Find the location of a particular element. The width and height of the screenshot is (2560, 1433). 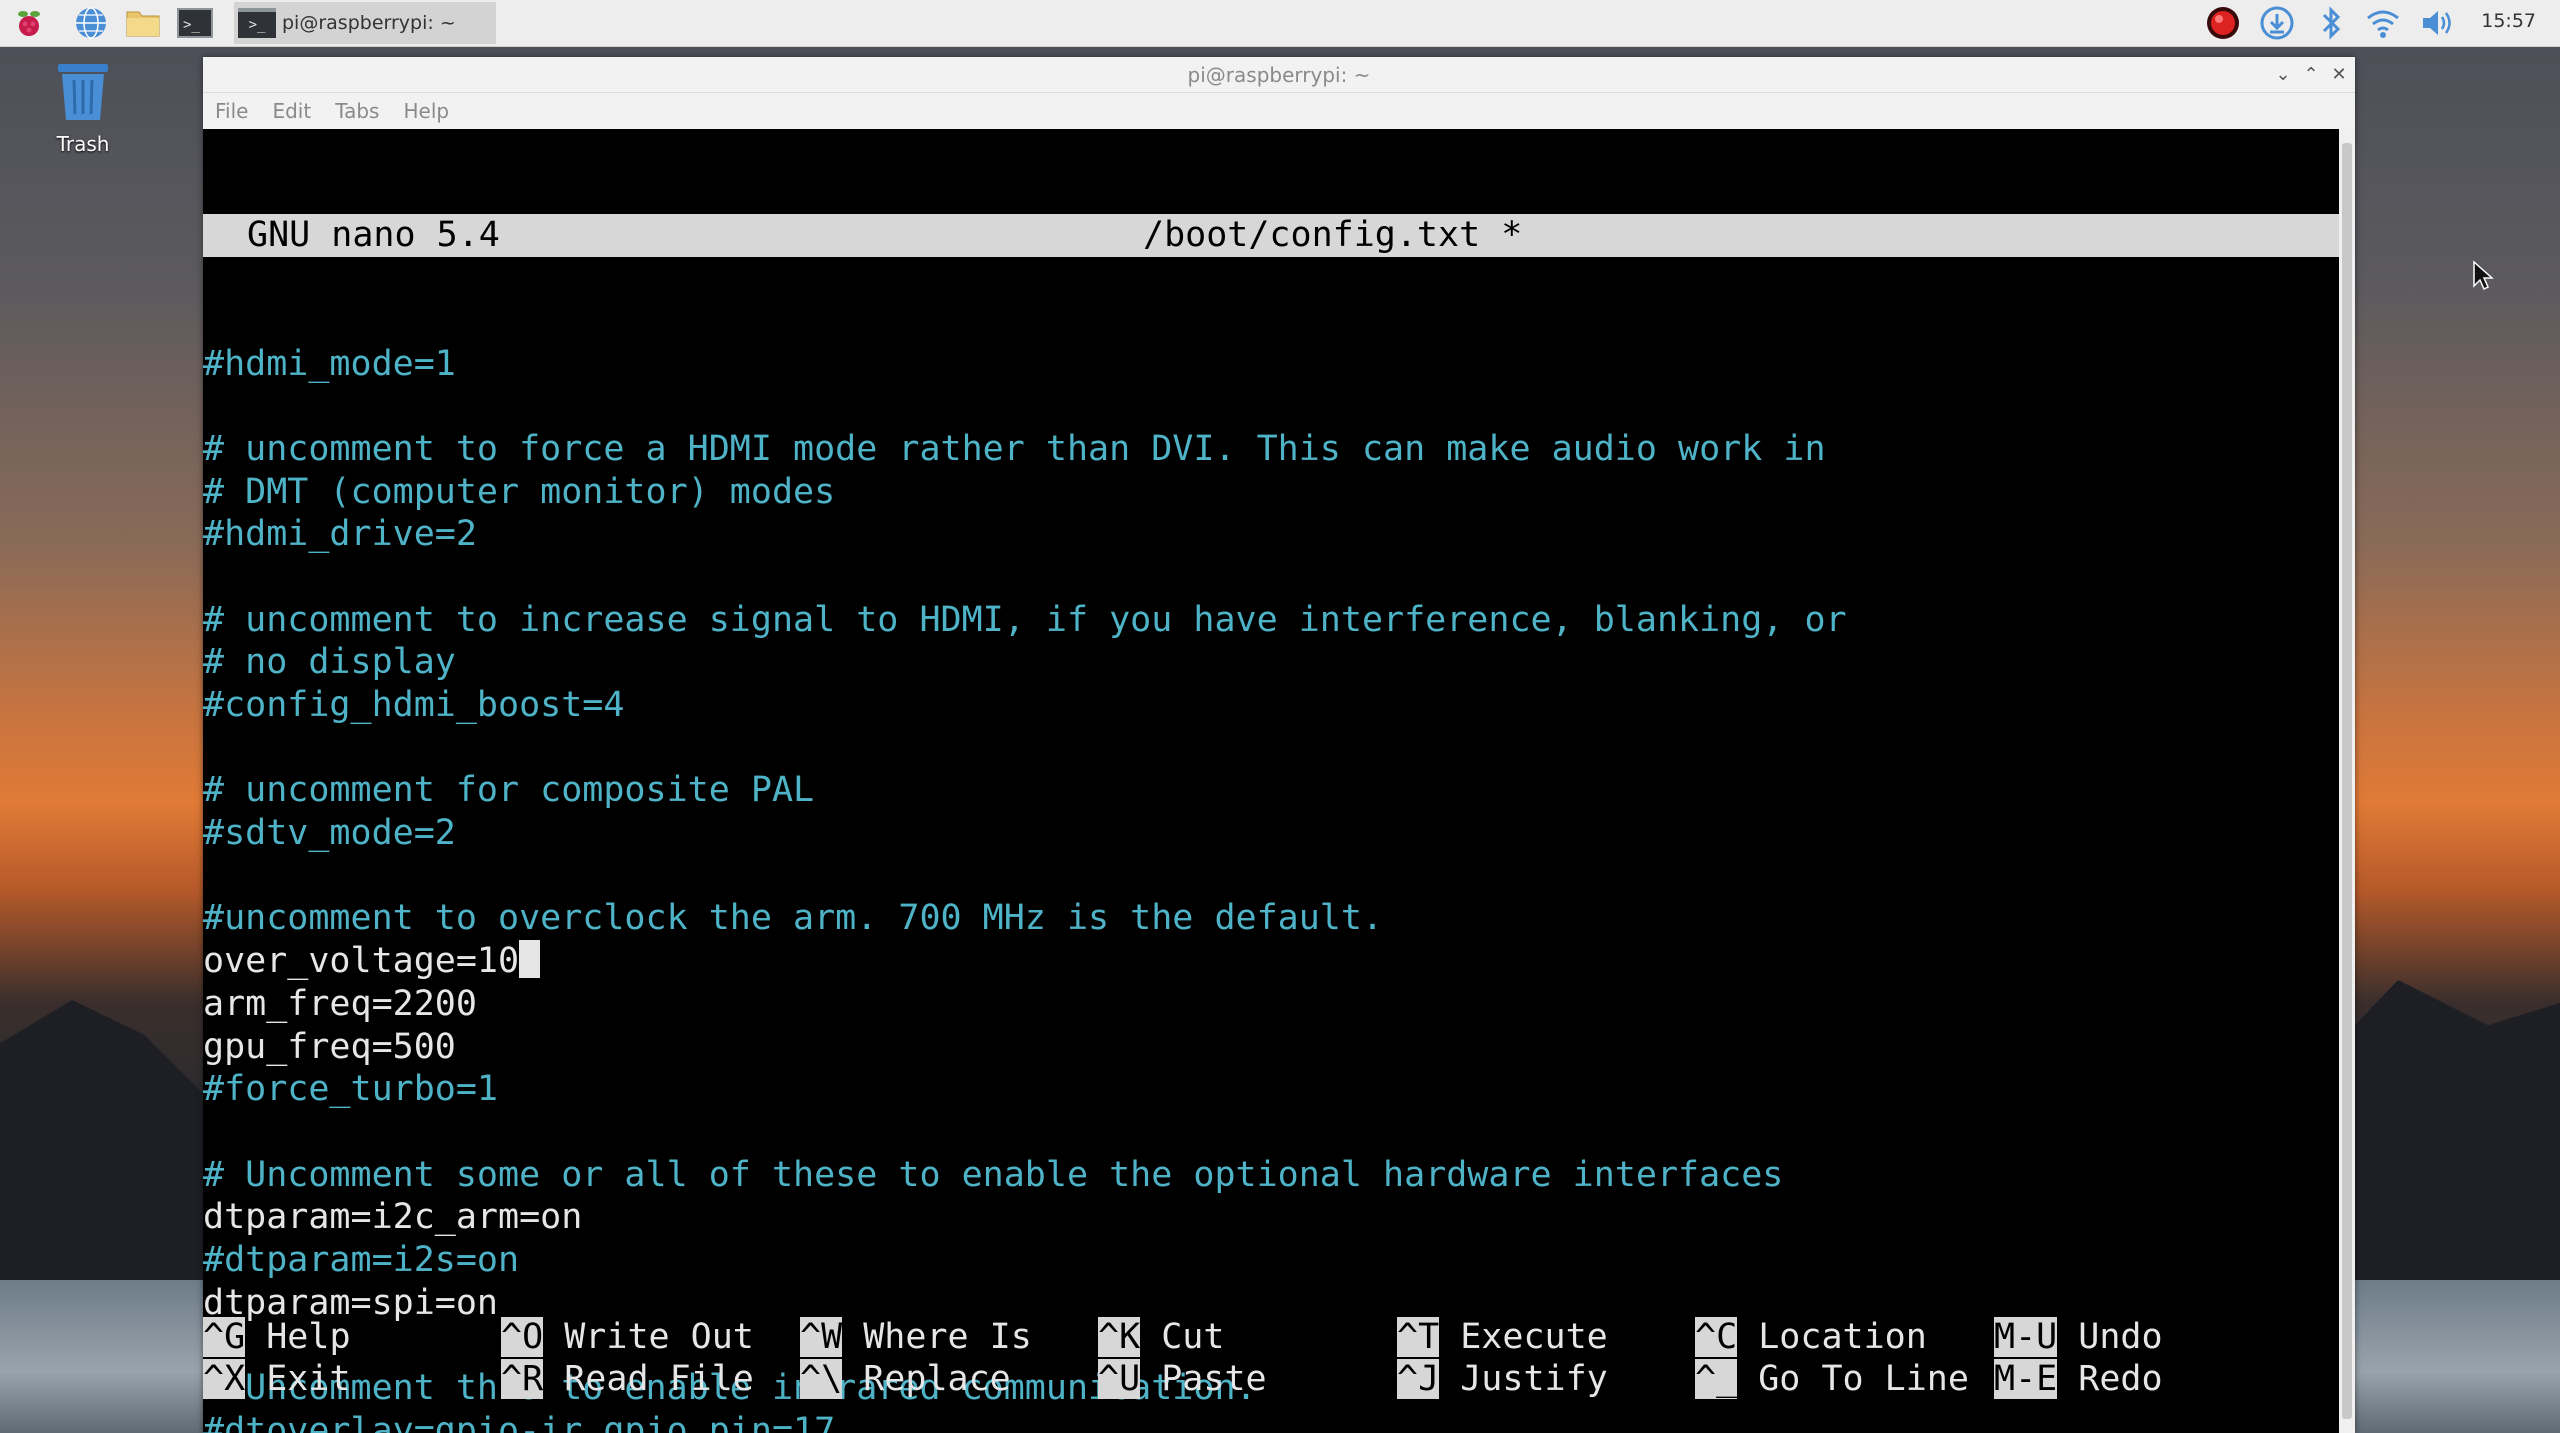

file-line-text: #dtoverlay=gpio-ir,gpio_pin=17 is located at coordinates (519, 1421).